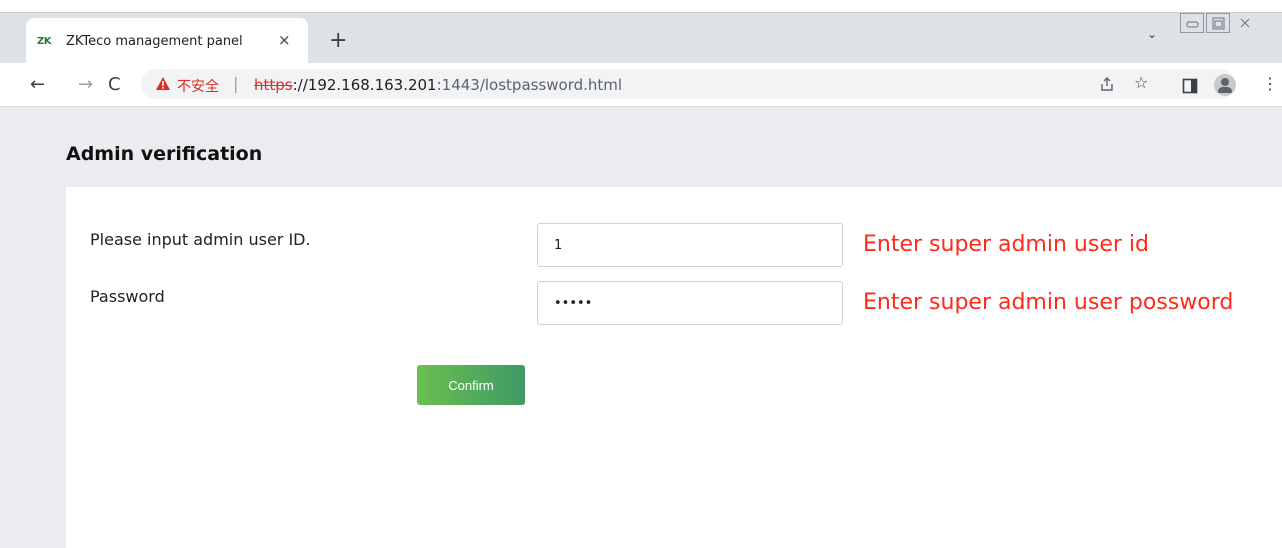  I want to click on close-window-button, so click(1244, 23).